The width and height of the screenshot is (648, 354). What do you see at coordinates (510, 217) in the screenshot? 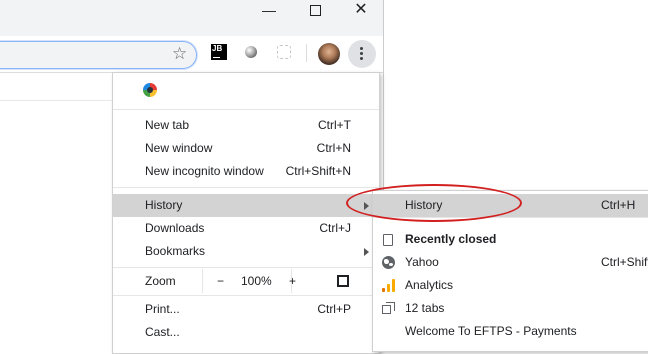
I see `submenu-separator` at bounding box center [510, 217].